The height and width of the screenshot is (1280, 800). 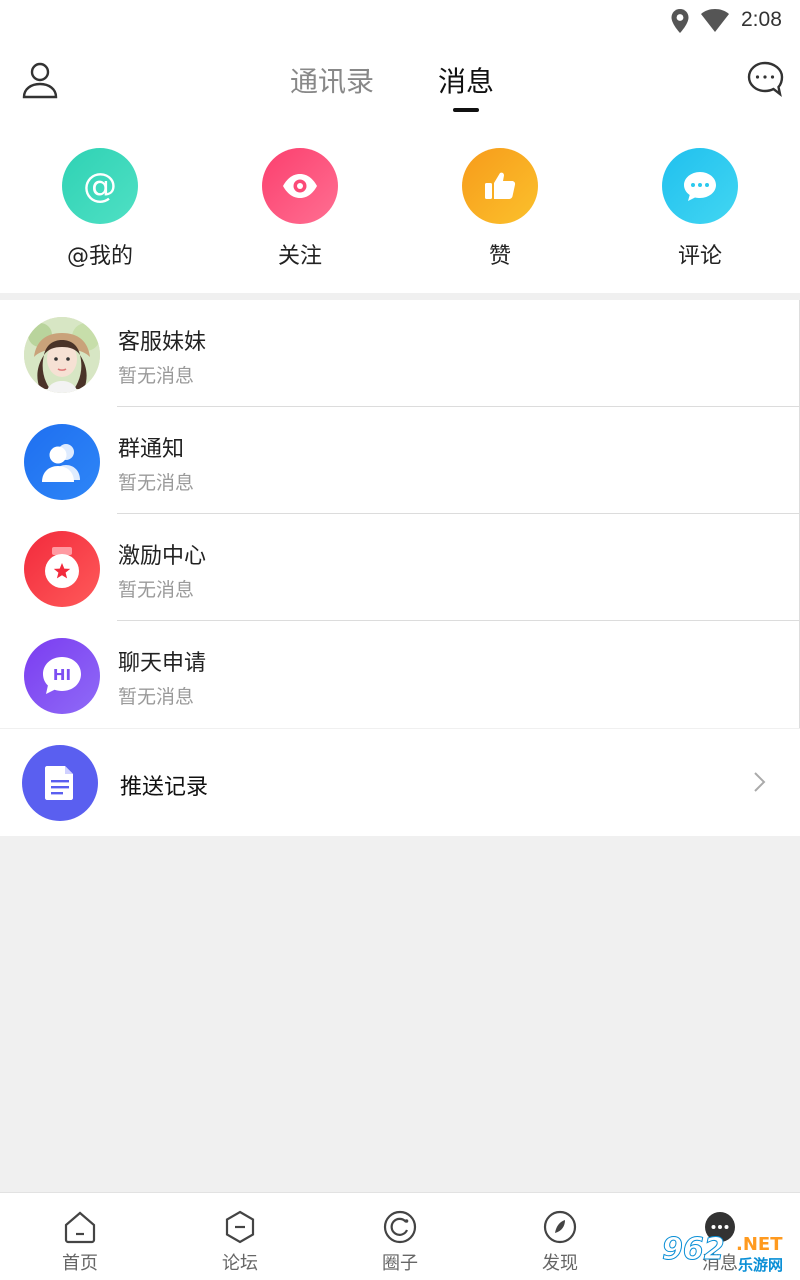 I want to click on comment-icon, so click(x=700, y=186).